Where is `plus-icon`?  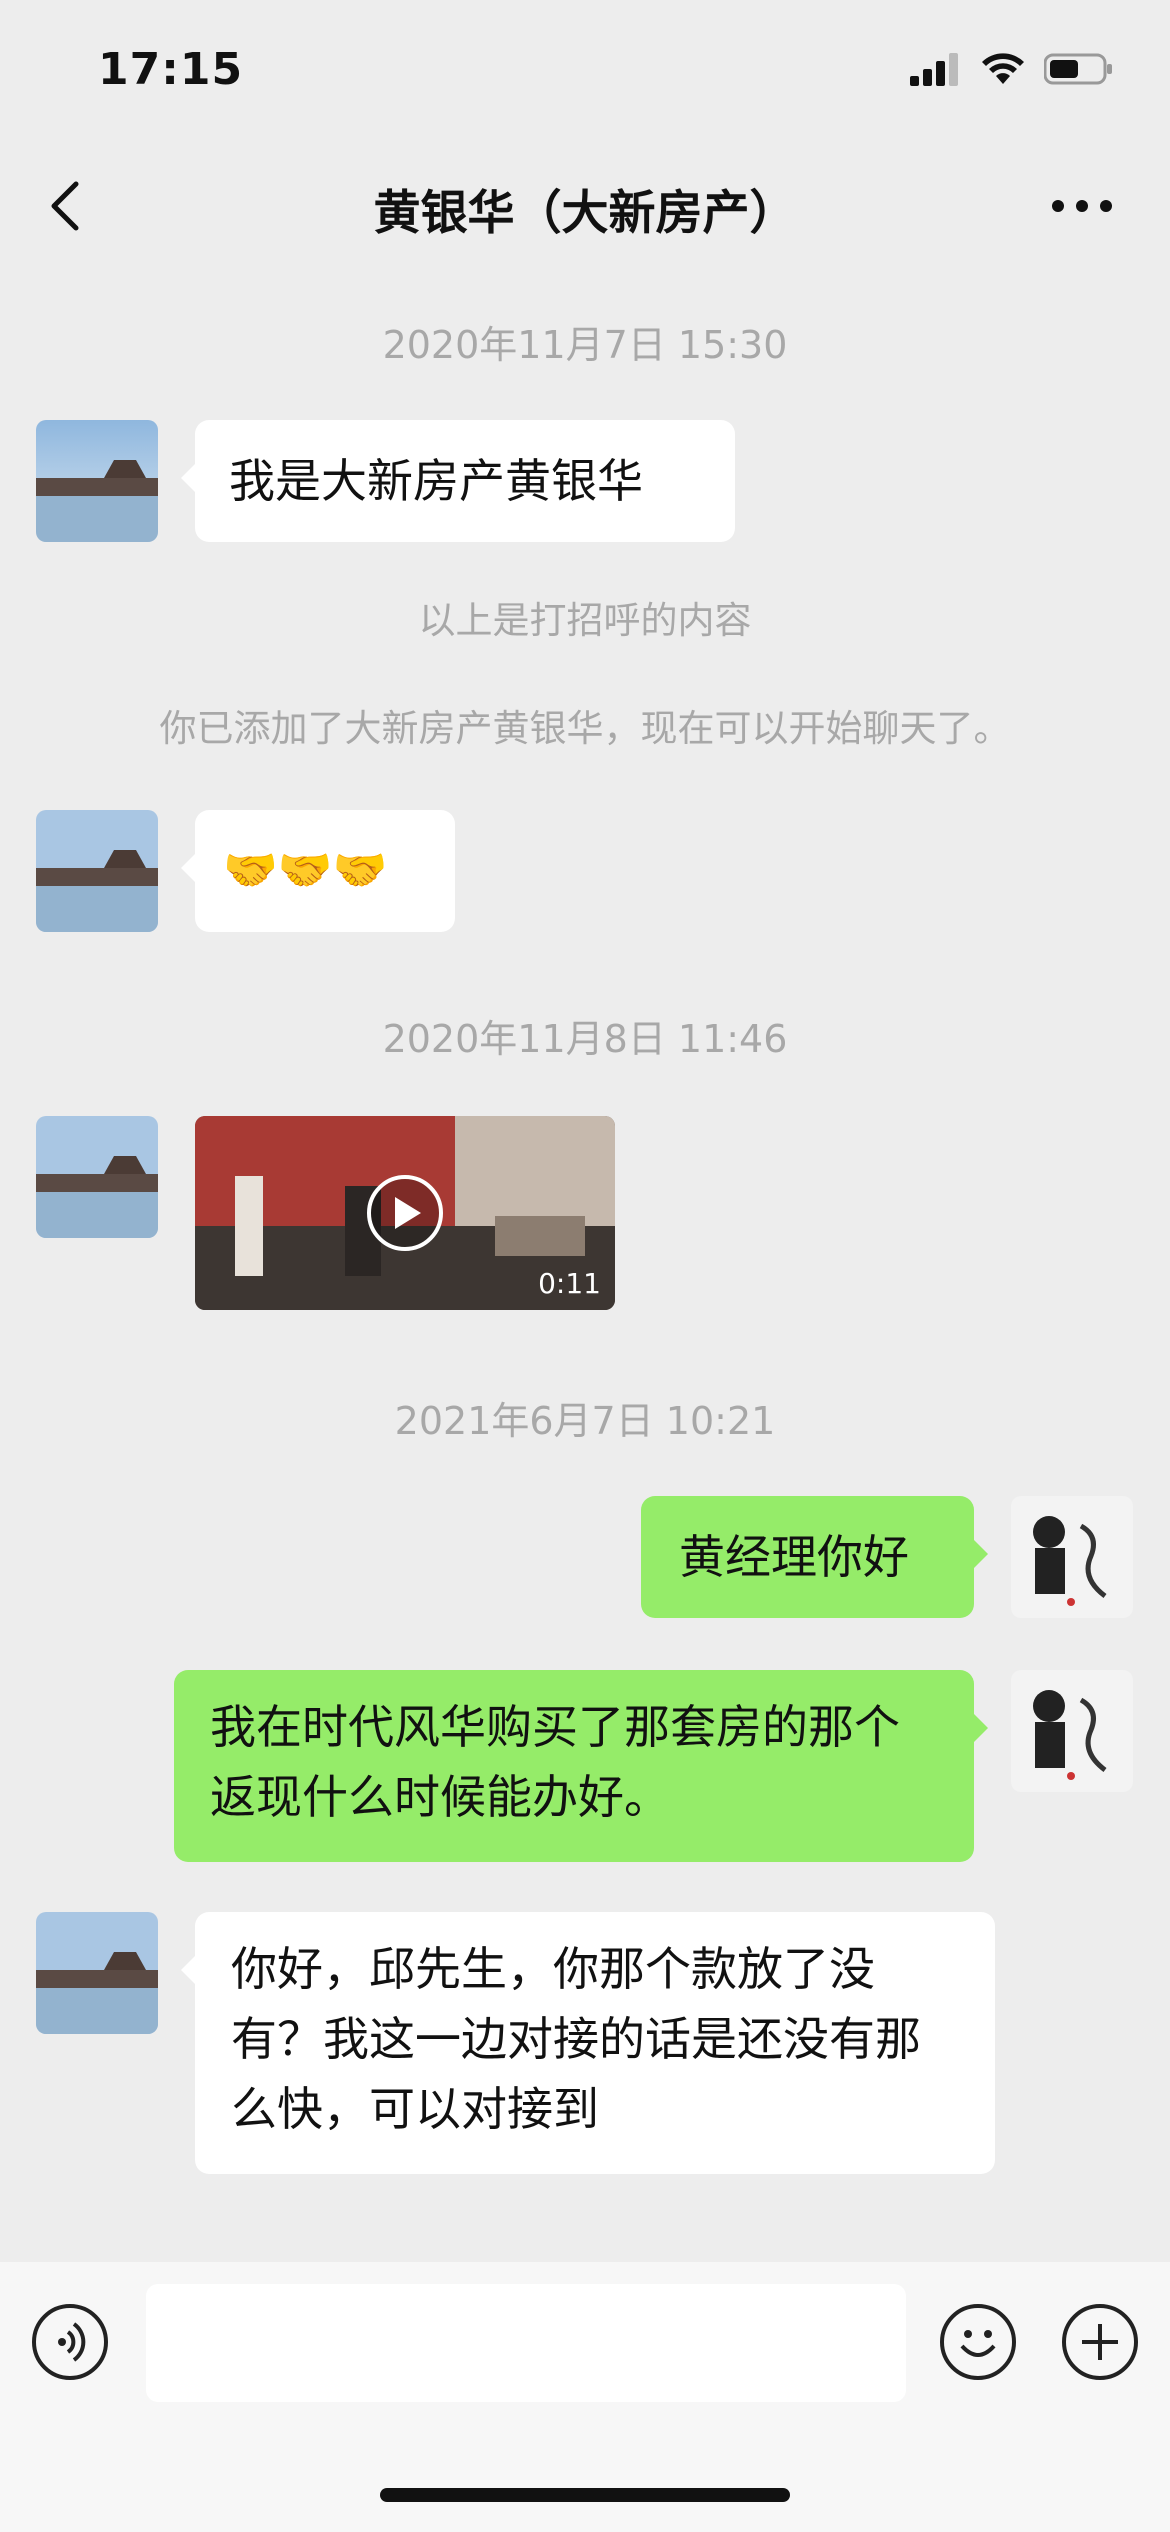
plus-icon is located at coordinates (1100, 2342).